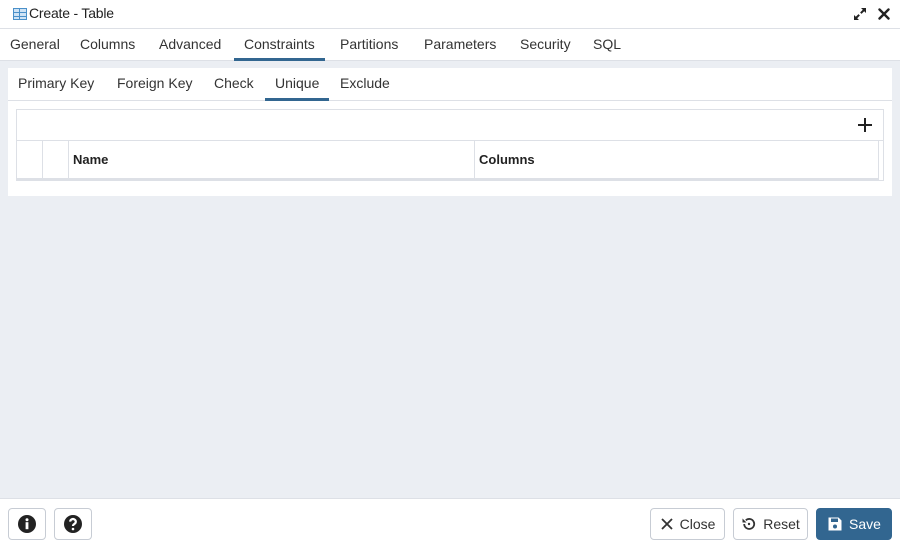  I want to click on close-button-label: Close, so click(697, 524).